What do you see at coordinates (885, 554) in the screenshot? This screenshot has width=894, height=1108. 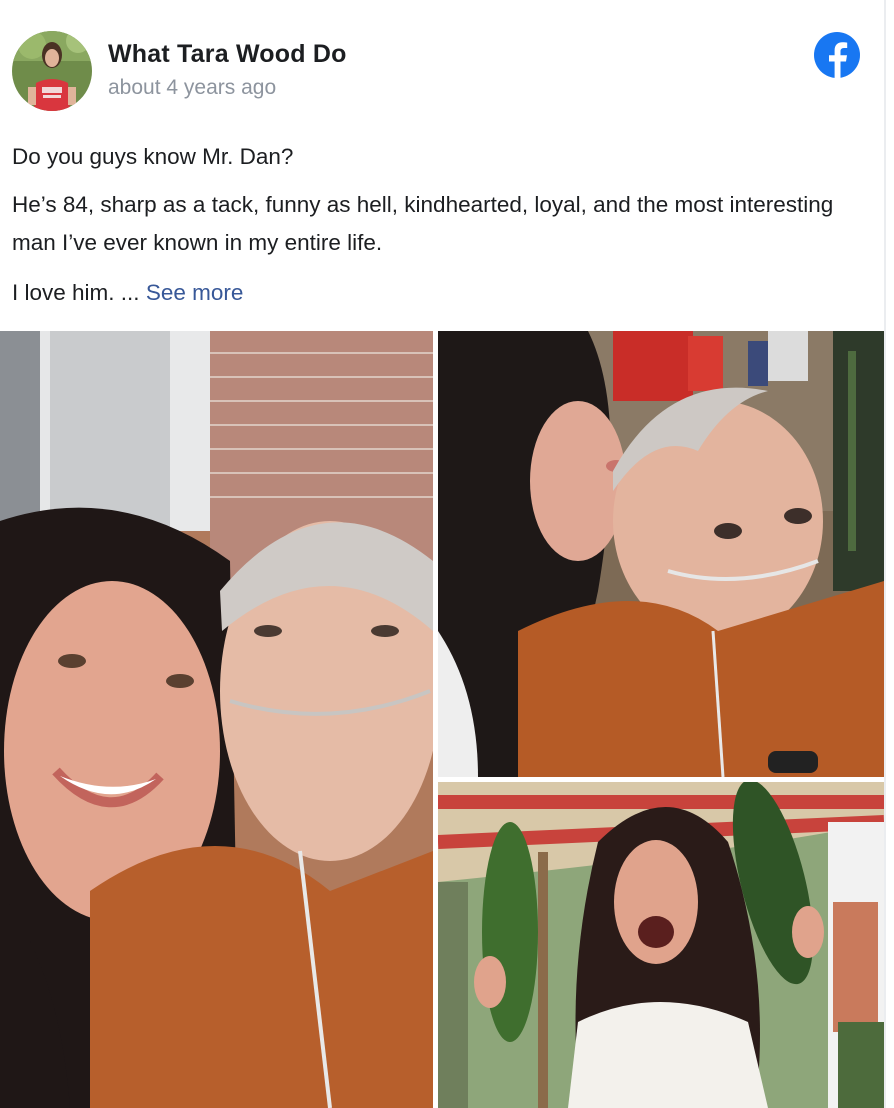 I see `right-edge-divider` at bounding box center [885, 554].